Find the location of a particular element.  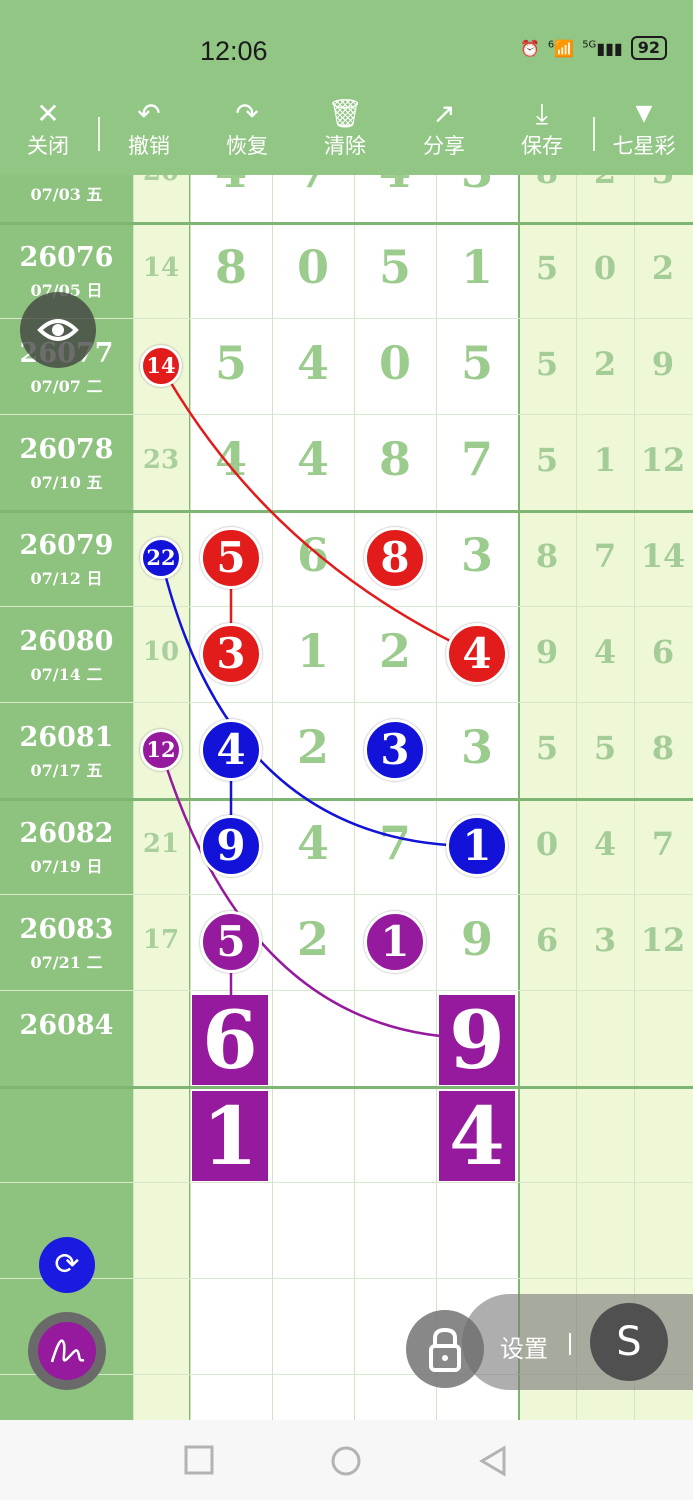

scribble-icon is located at coordinates (67, 1351).